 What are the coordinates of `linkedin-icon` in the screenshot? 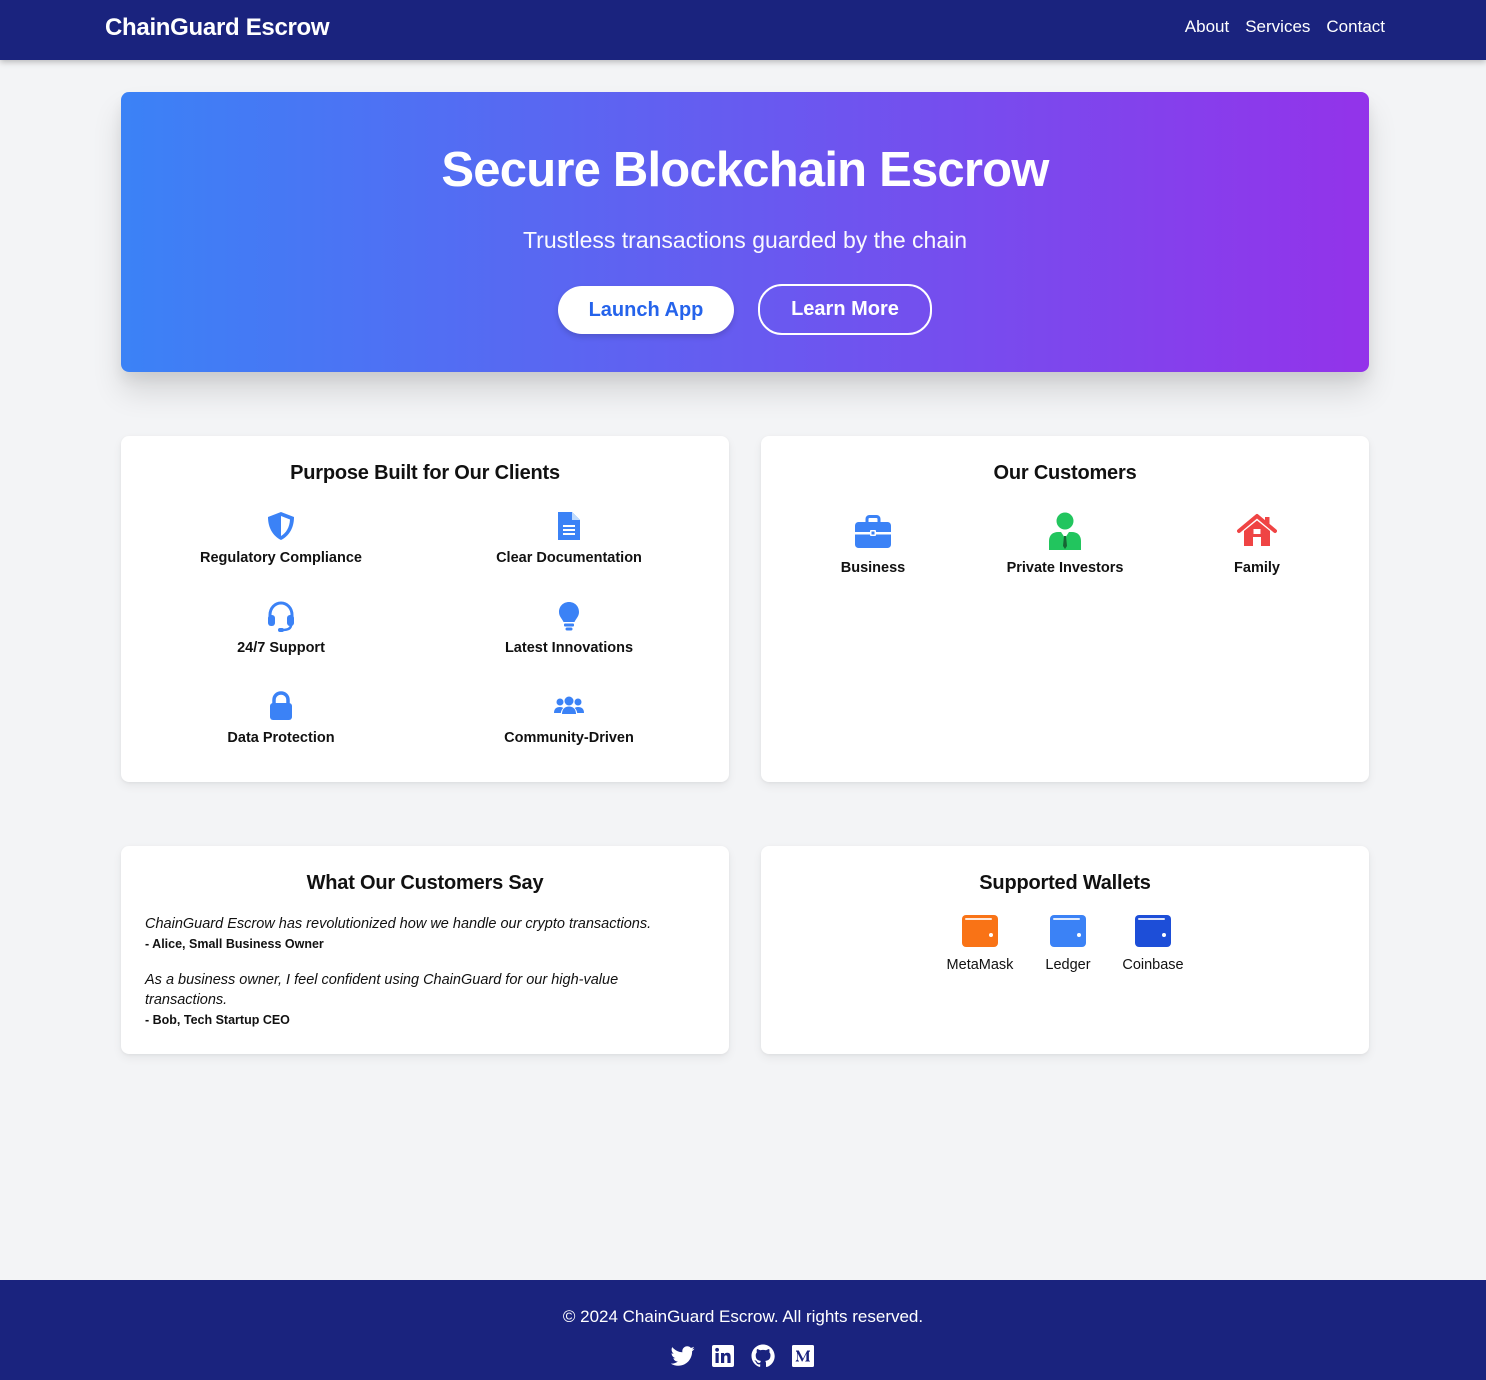 It's located at (723, 1356).